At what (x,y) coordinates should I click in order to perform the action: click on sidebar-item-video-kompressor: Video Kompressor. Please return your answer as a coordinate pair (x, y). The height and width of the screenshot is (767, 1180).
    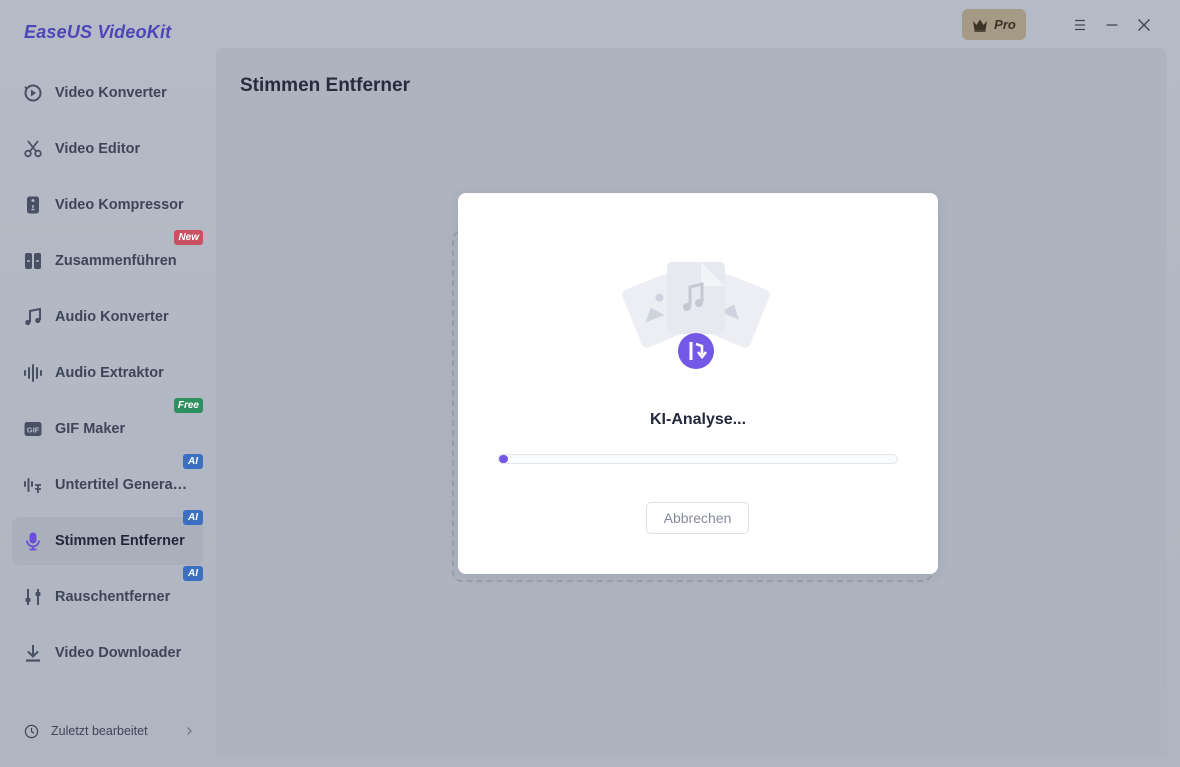
    Looking at the image, I should click on (107, 205).